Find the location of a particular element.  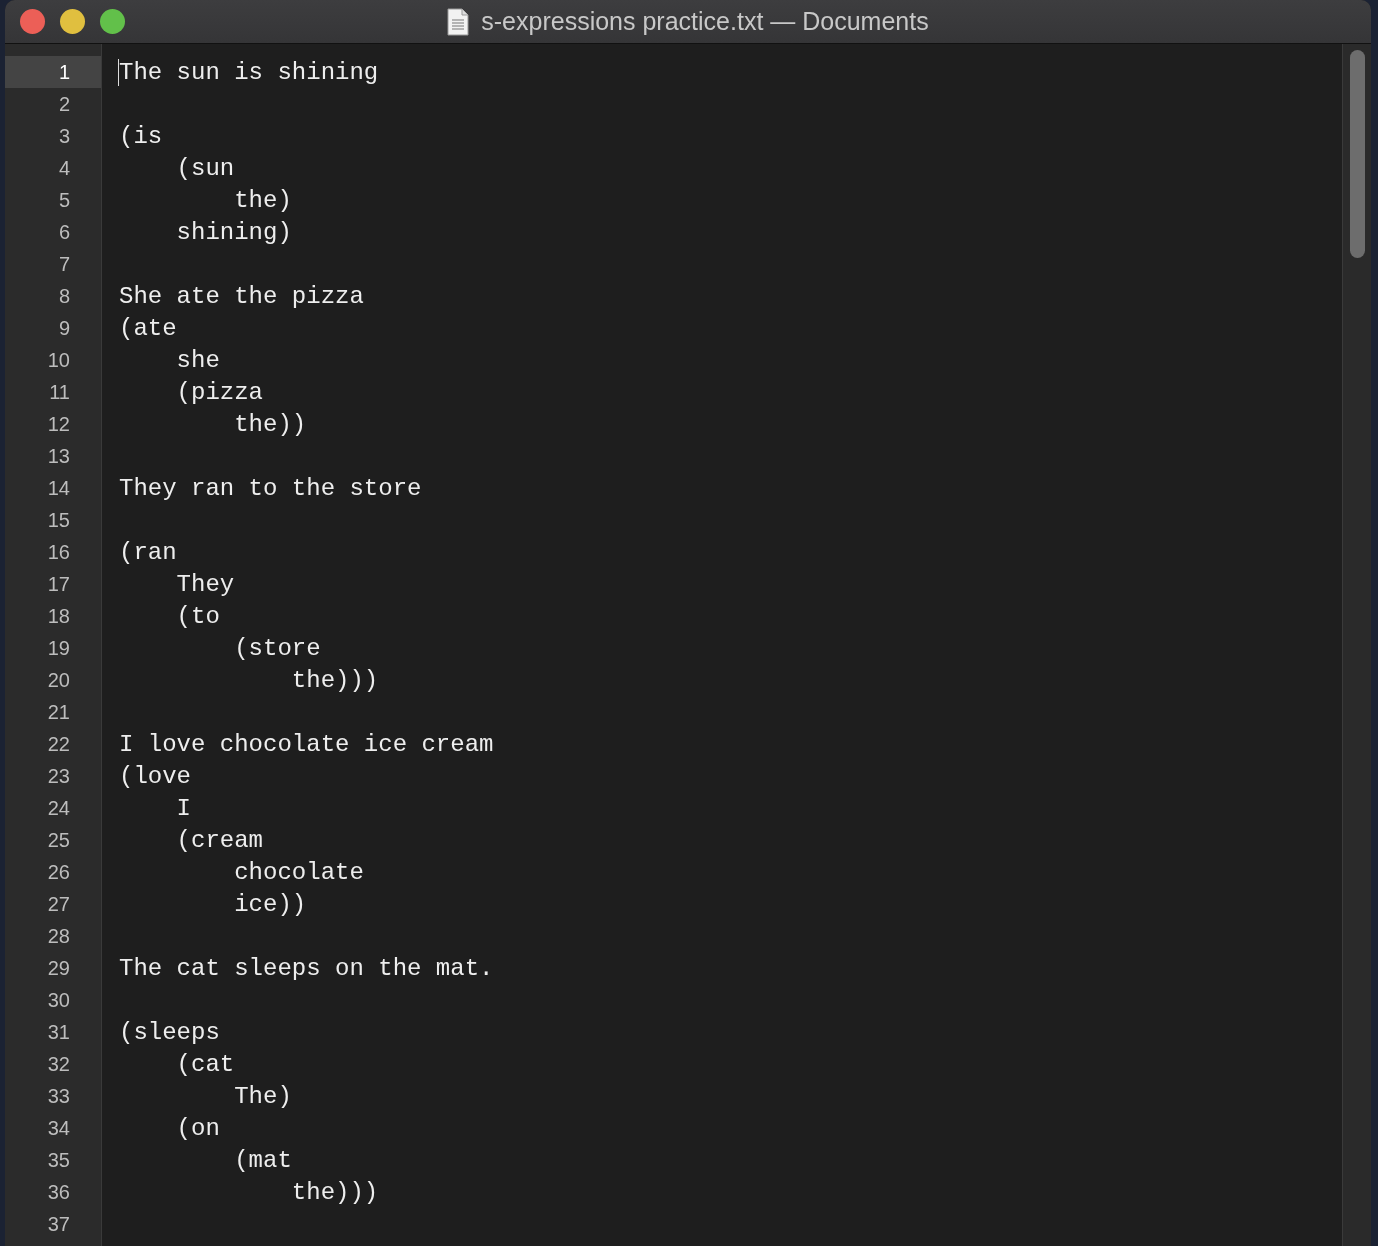

text-line: (love is located at coordinates (155, 776).